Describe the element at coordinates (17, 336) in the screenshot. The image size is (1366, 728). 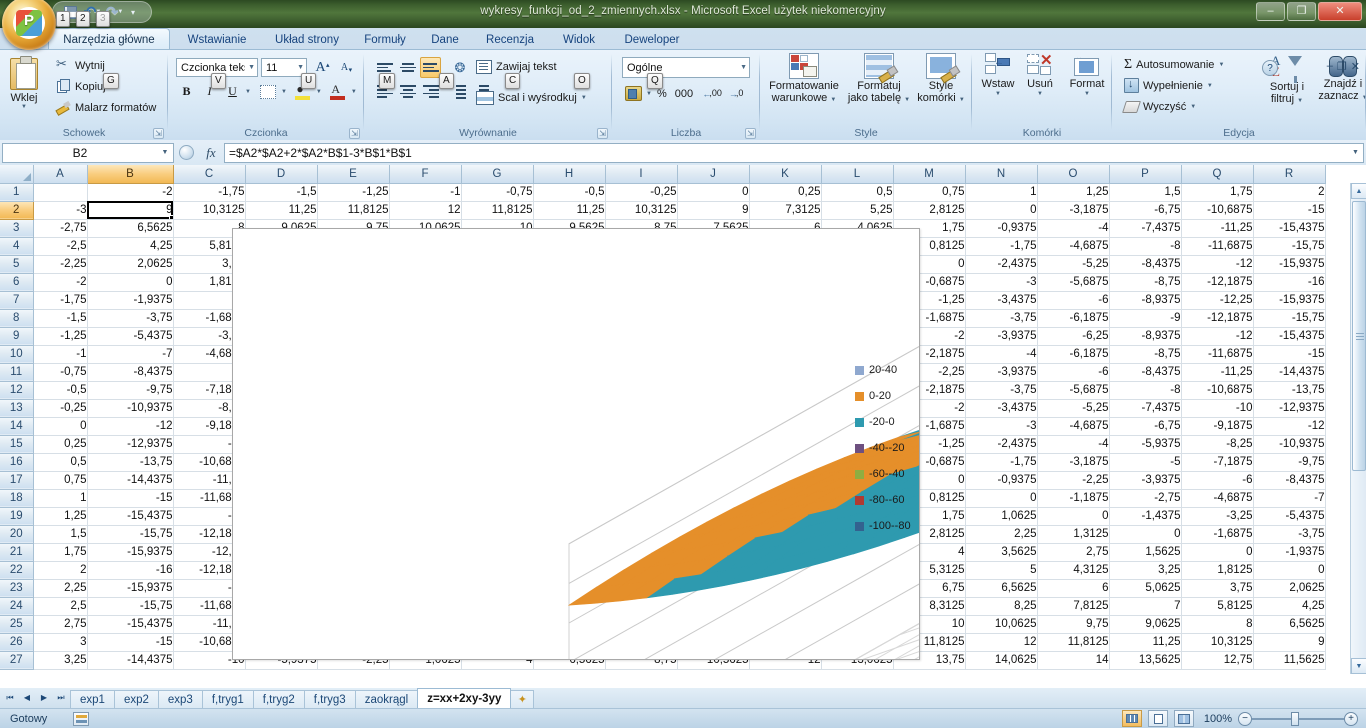
I see `row-header-9: 9` at that location.